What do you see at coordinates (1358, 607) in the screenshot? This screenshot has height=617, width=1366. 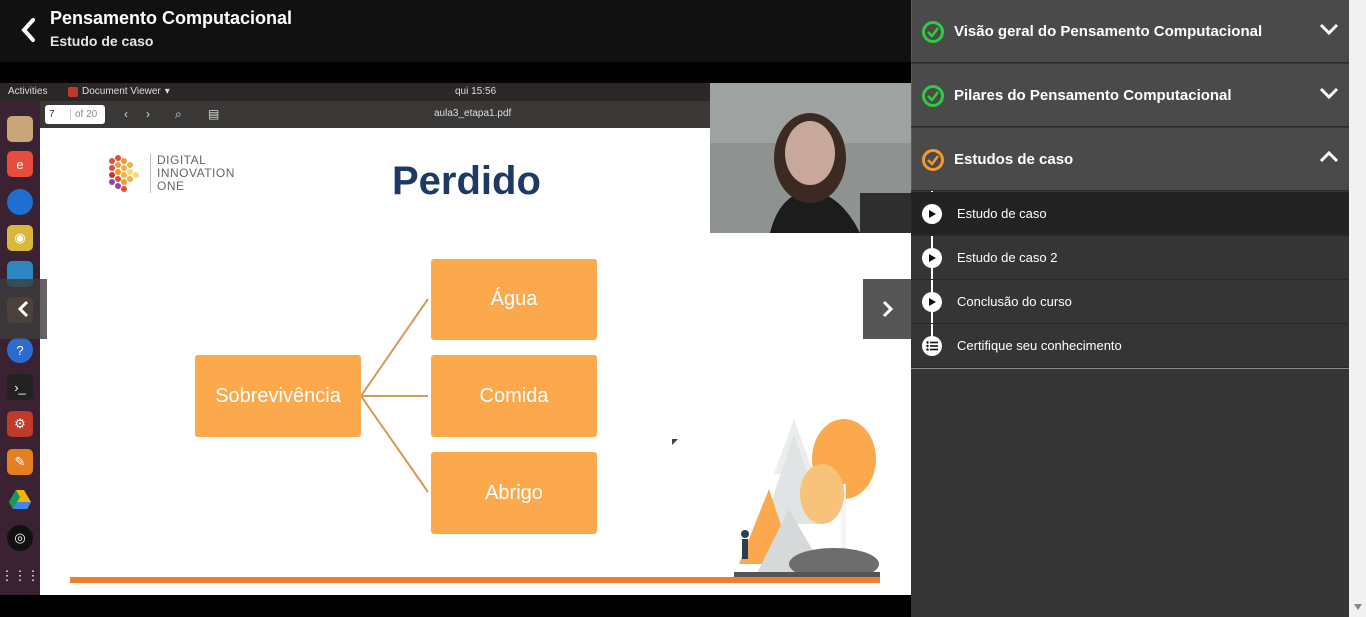 I see `scroll-down-icon` at bounding box center [1358, 607].